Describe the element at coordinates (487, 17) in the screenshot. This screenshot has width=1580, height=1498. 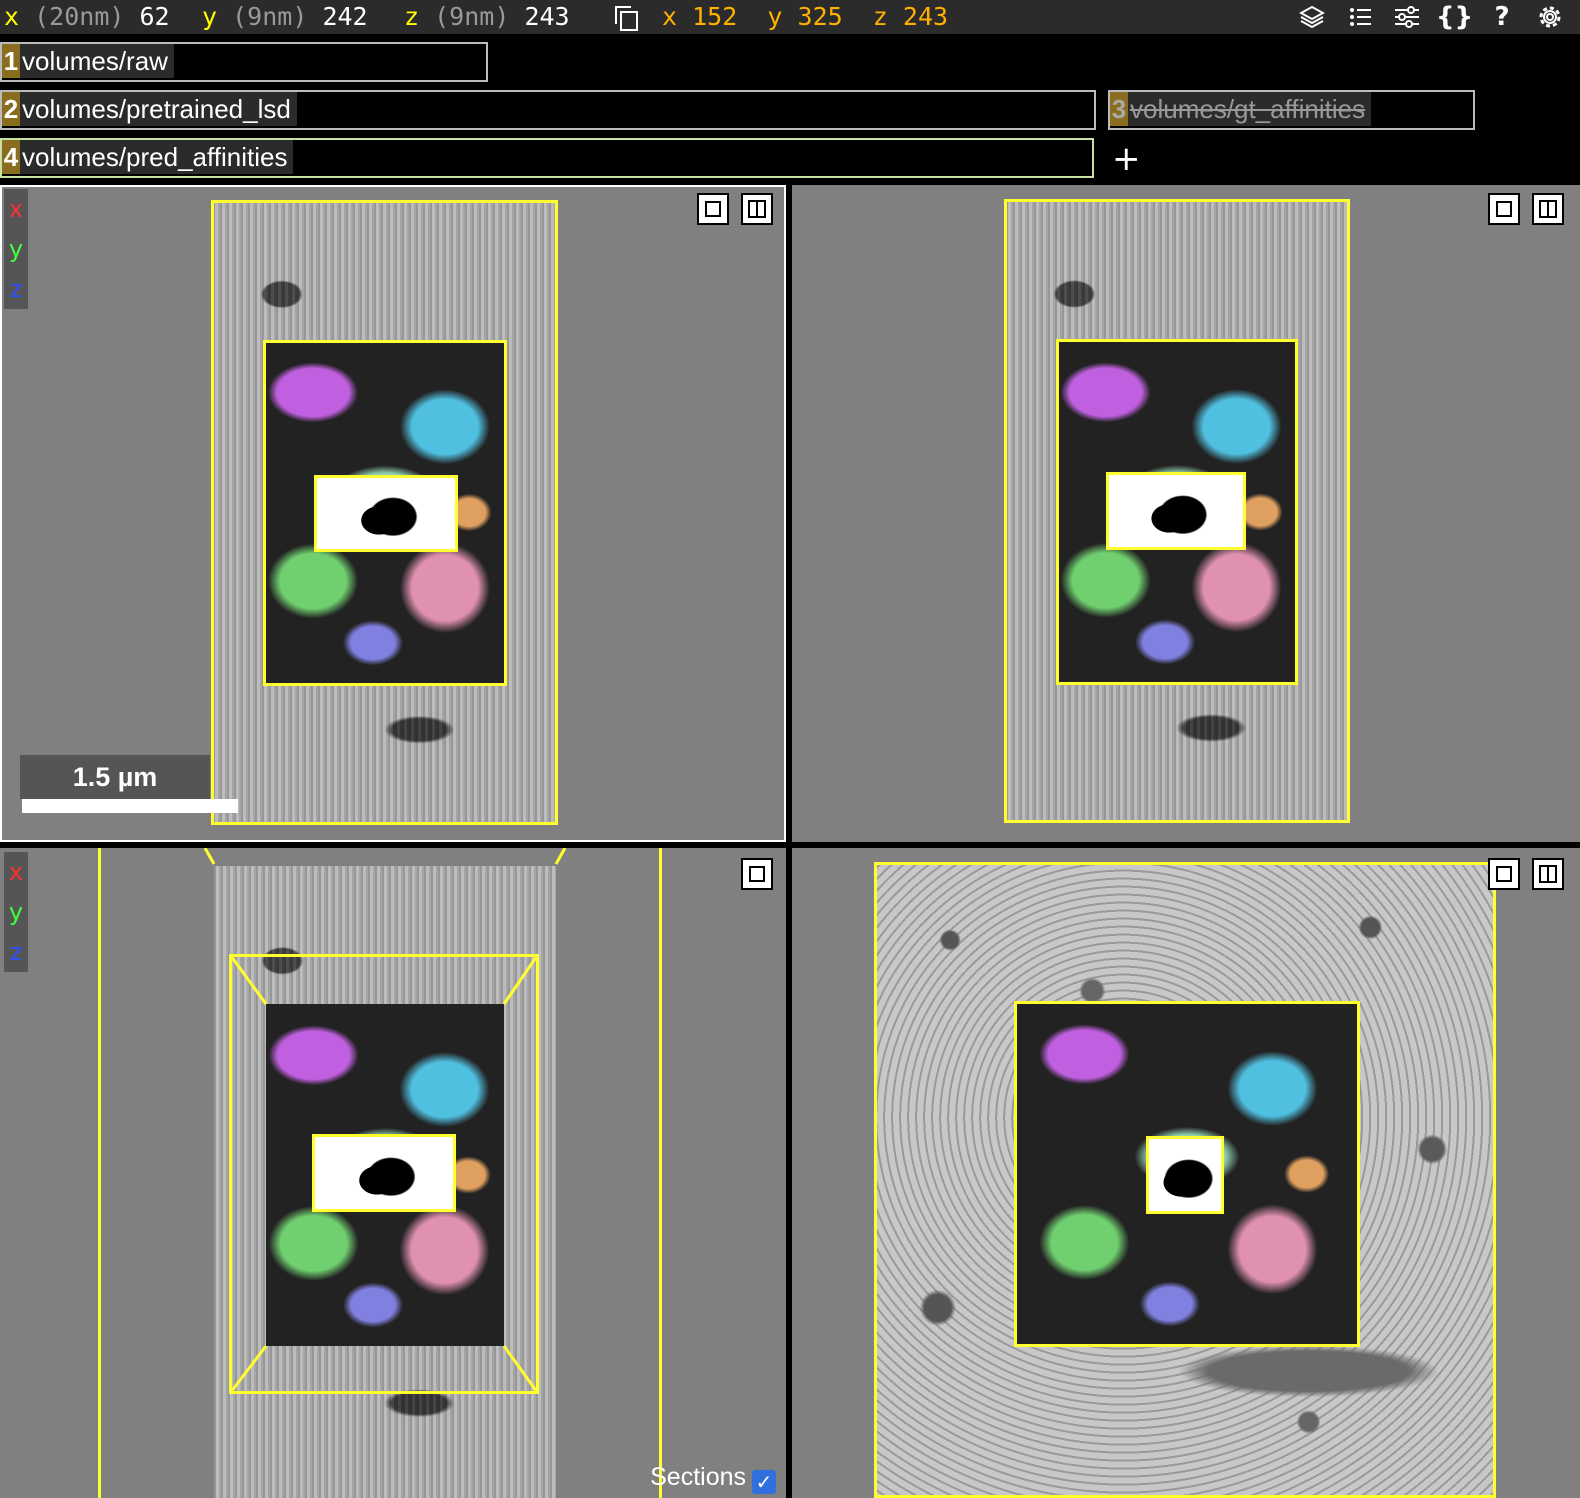
I see `z-coordinate: z (9nm) 243` at that location.